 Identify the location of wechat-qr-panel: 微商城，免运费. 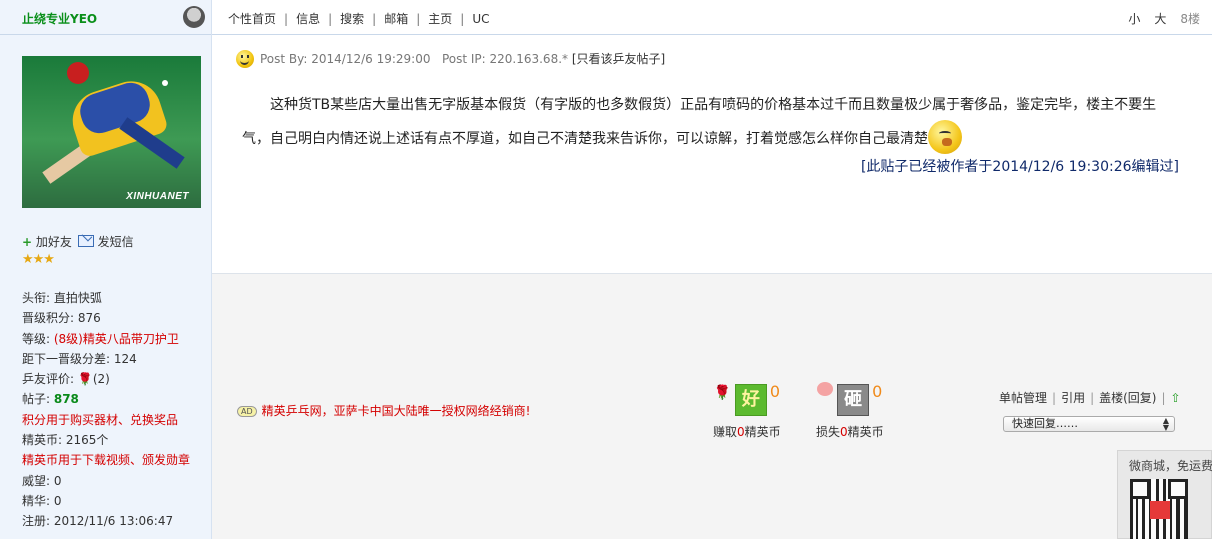
(1164, 494).